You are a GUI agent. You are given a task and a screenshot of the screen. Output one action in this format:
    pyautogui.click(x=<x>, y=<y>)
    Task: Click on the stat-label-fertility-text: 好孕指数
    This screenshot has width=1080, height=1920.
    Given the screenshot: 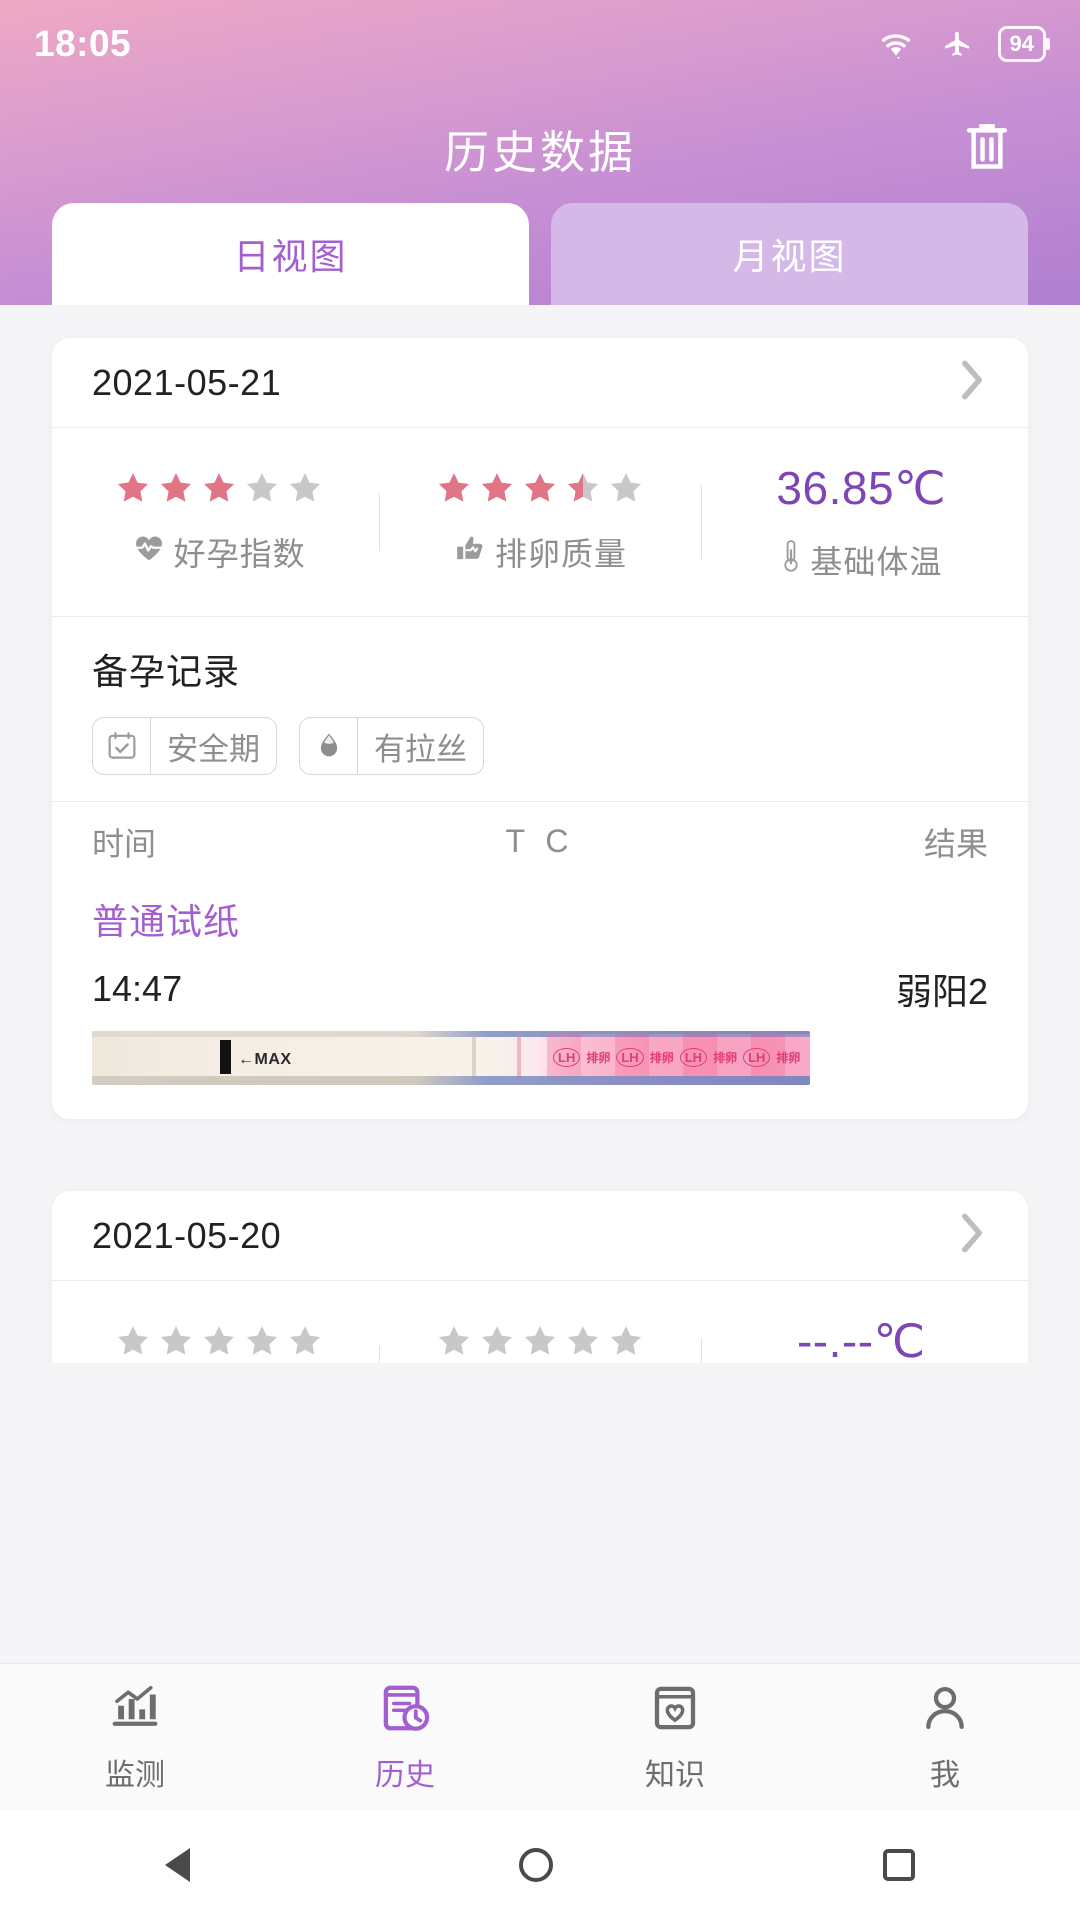 What is the action you would take?
    pyautogui.click(x=239, y=554)
    